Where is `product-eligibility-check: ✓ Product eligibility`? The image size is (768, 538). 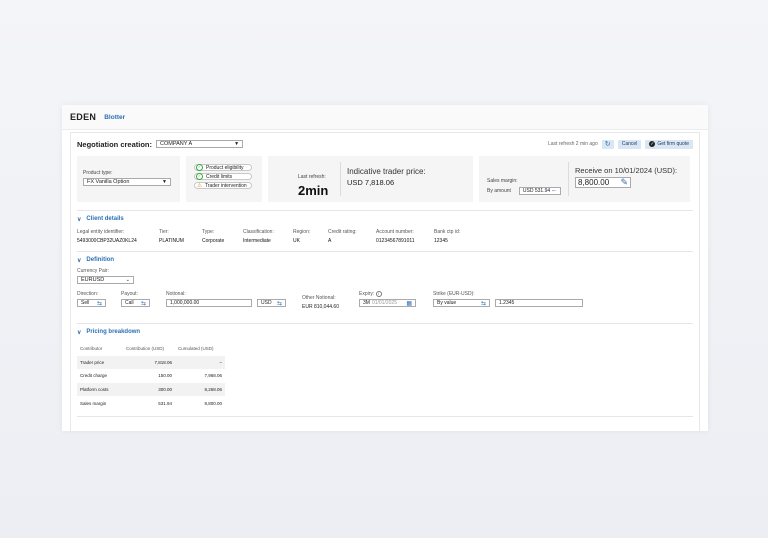
product-eligibility-check: ✓ Product eligibility is located at coordinates (223, 167).